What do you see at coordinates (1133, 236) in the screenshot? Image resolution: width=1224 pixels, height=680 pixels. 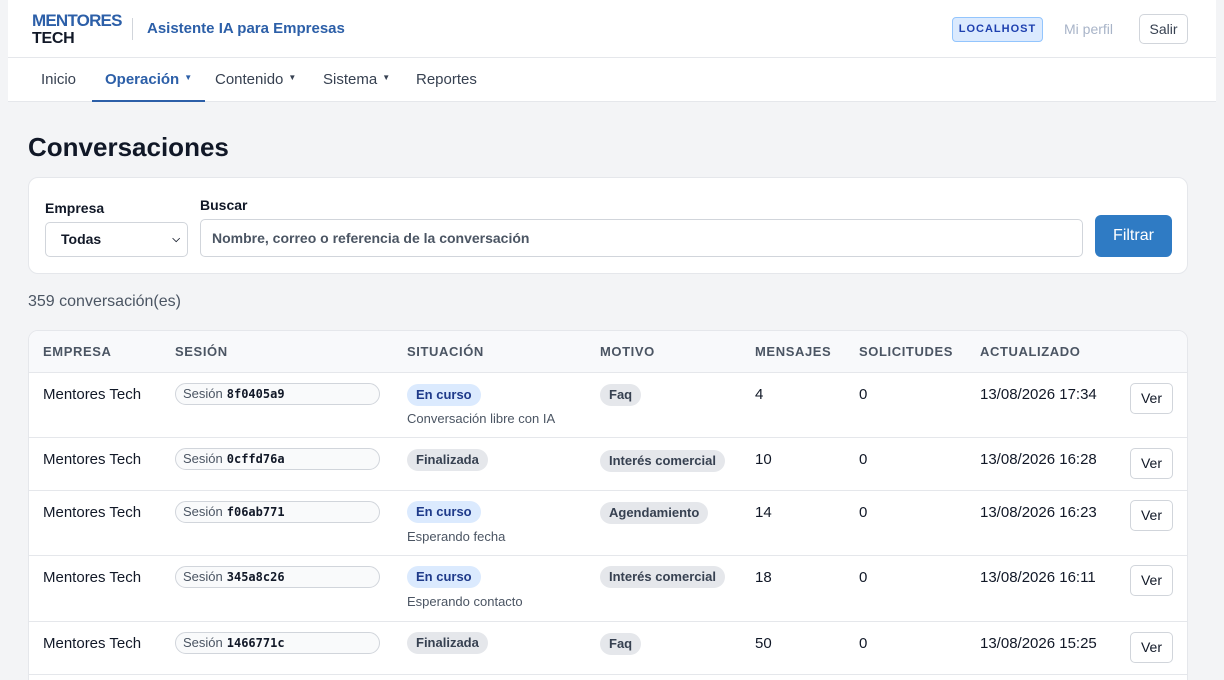 I see `filter-button: Filtrar` at bounding box center [1133, 236].